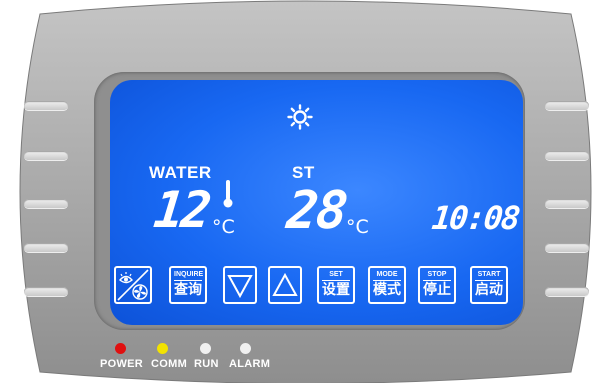 The height and width of the screenshot is (383, 611). Describe the element at coordinates (336, 275) in the screenshot. I see `set-button-label-en: SET` at that location.